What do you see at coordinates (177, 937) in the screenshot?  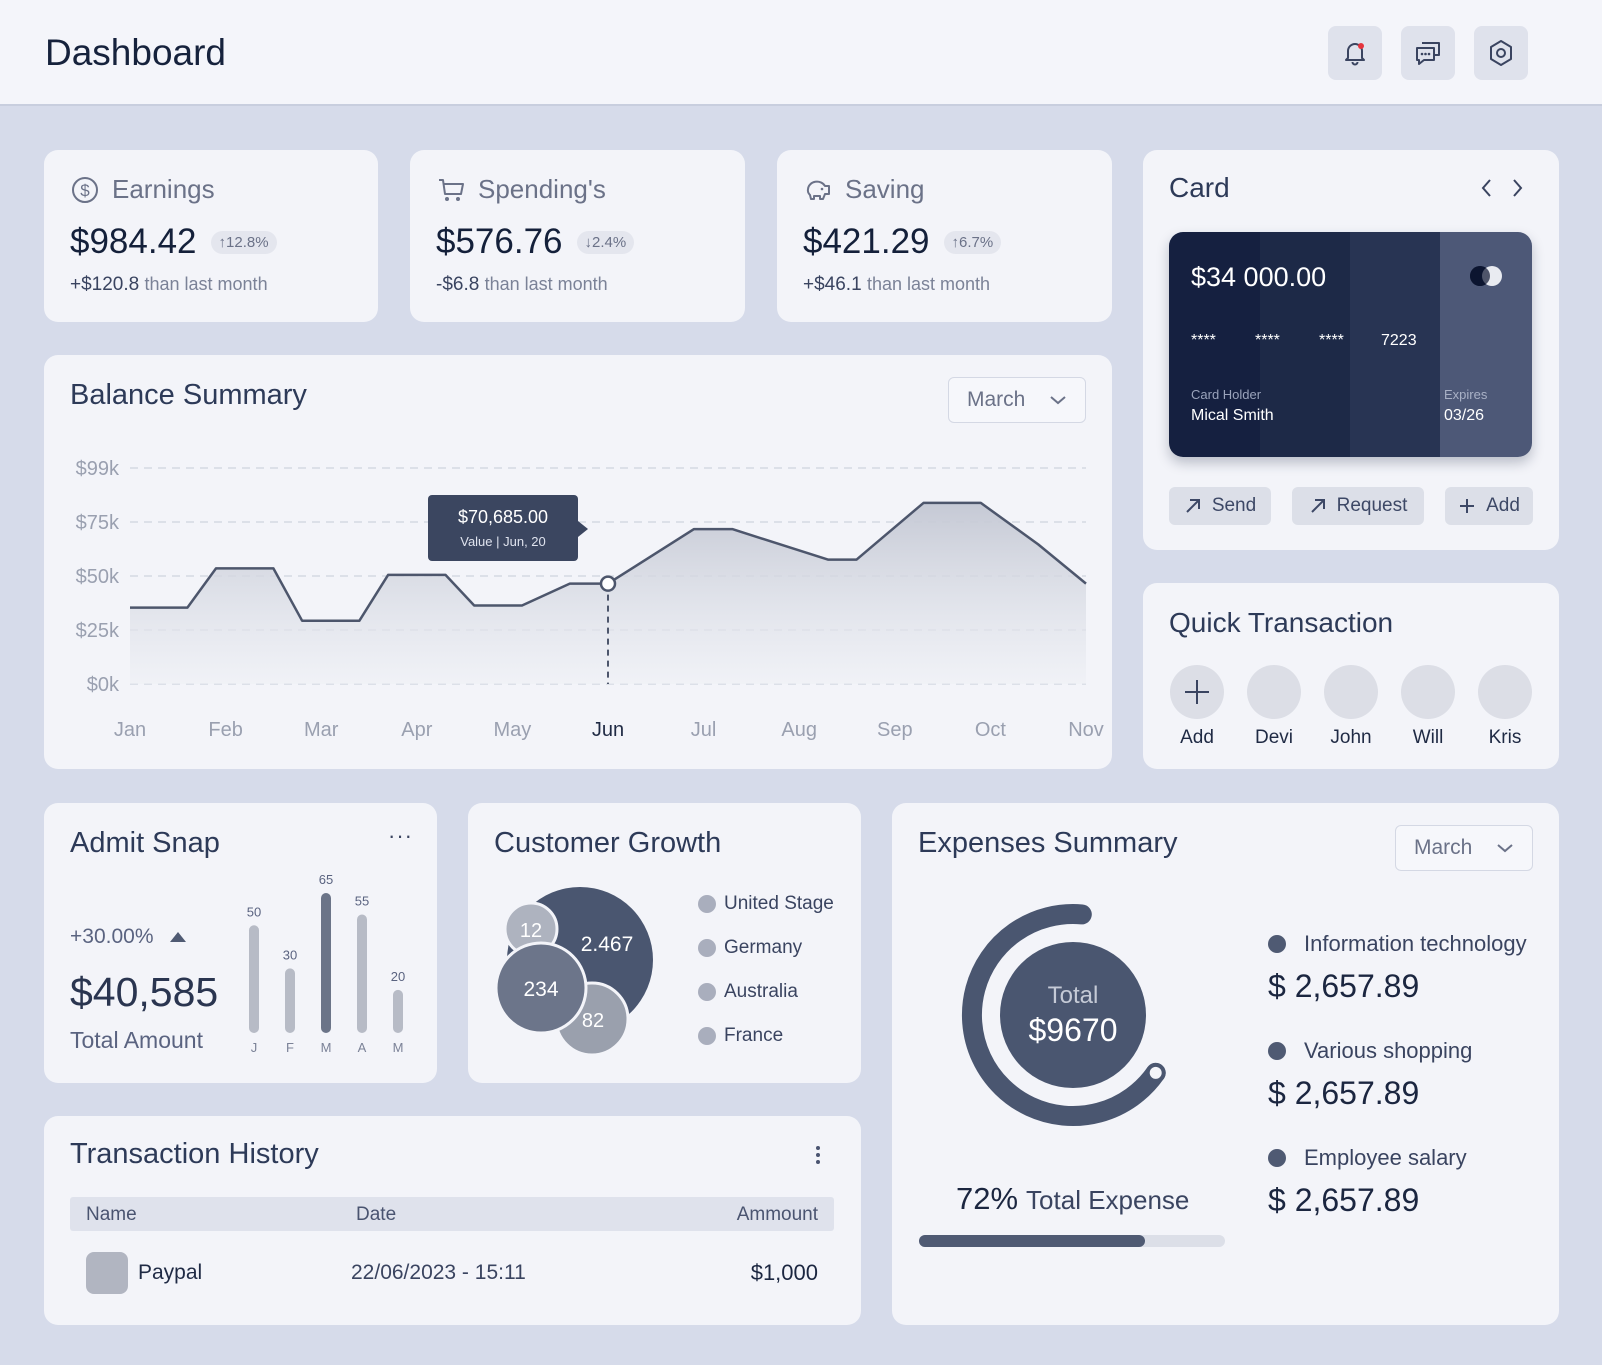 I see `triangle-up-icon` at bounding box center [177, 937].